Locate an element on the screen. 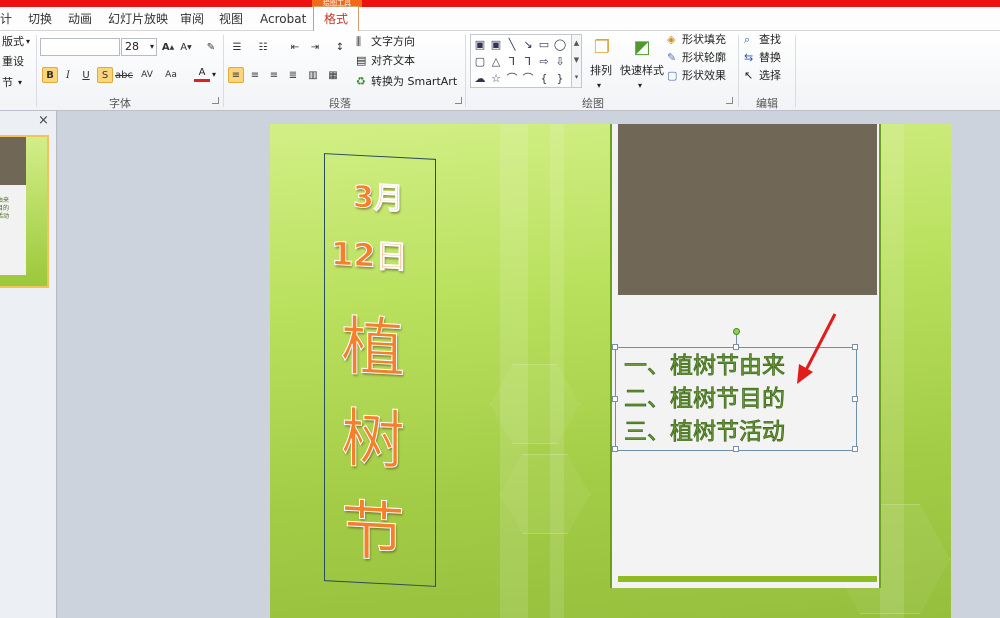 The height and width of the screenshot is (618, 1000). arc-shape-icon: ⌒ is located at coordinates (528, 78).